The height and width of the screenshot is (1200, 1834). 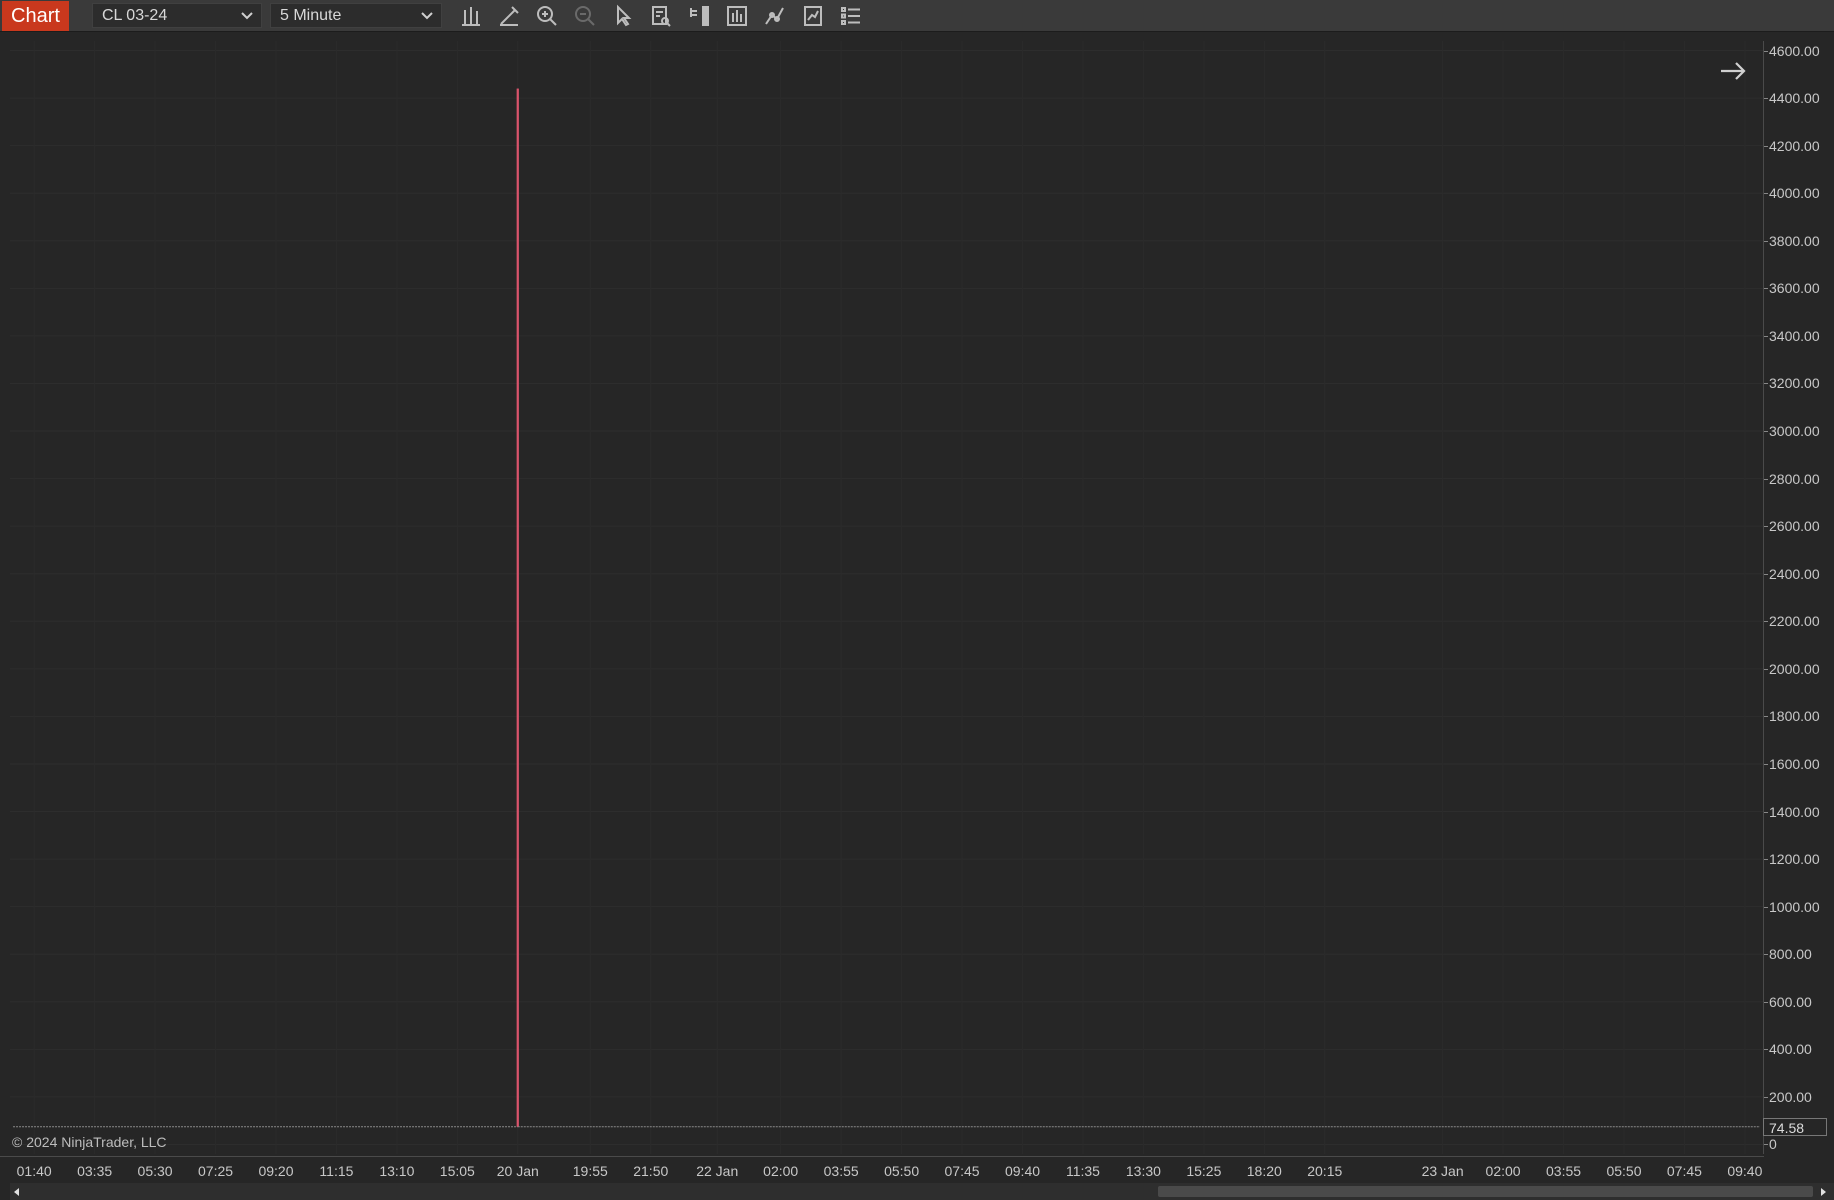 What do you see at coordinates (1082, 1171) in the screenshot?
I see `time-tick-label: 11:35` at bounding box center [1082, 1171].